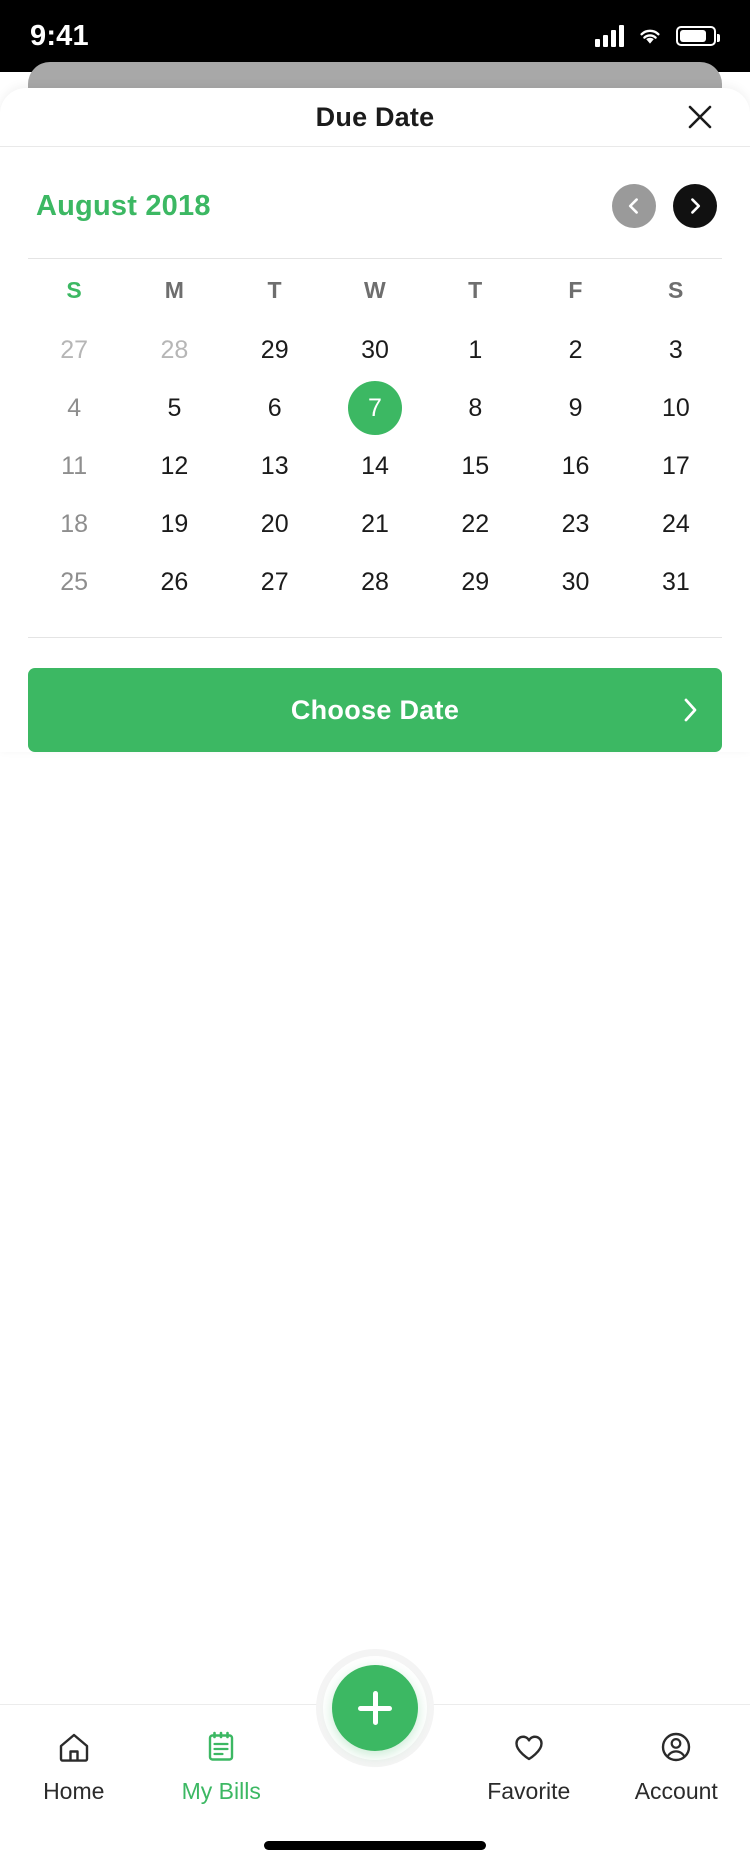  Describe the element at coordinates (676, 1747) in the screenshot. I see `account-circle-icon` at that location.